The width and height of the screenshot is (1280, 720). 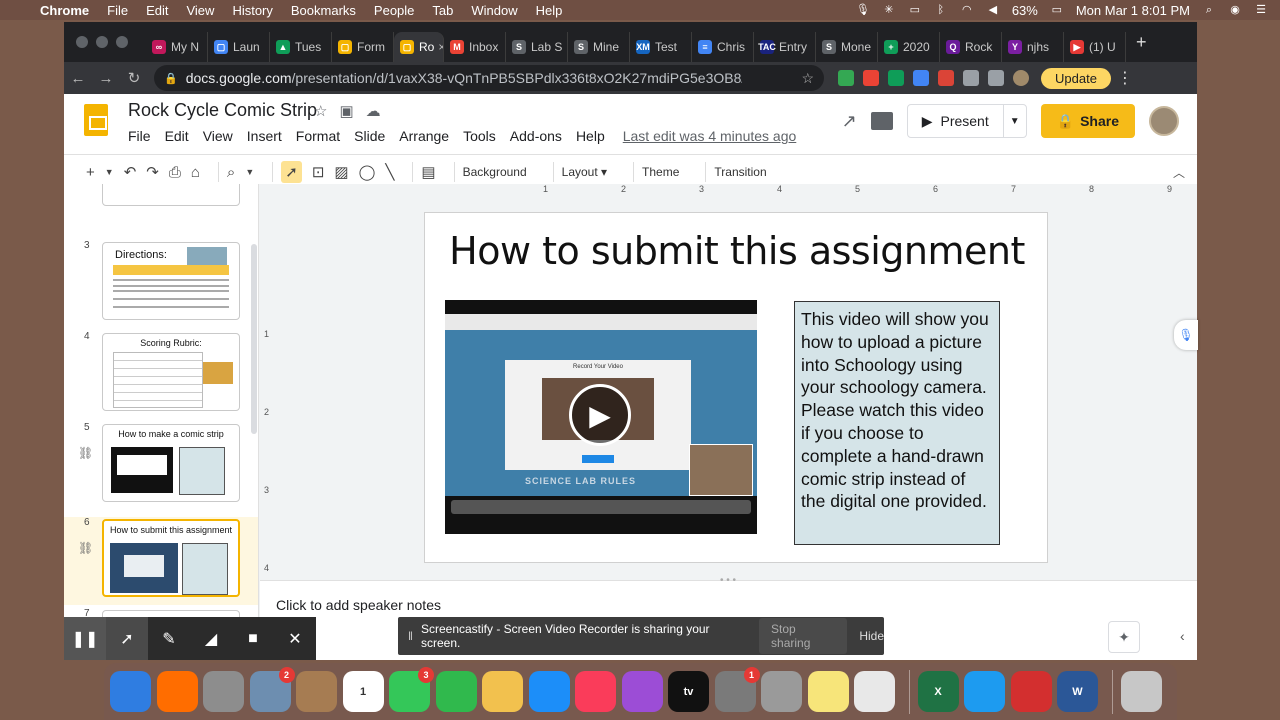 I want to click on menubar-clock: Mon Mar 1 8:01 PM, so click(x=1133, y=10).